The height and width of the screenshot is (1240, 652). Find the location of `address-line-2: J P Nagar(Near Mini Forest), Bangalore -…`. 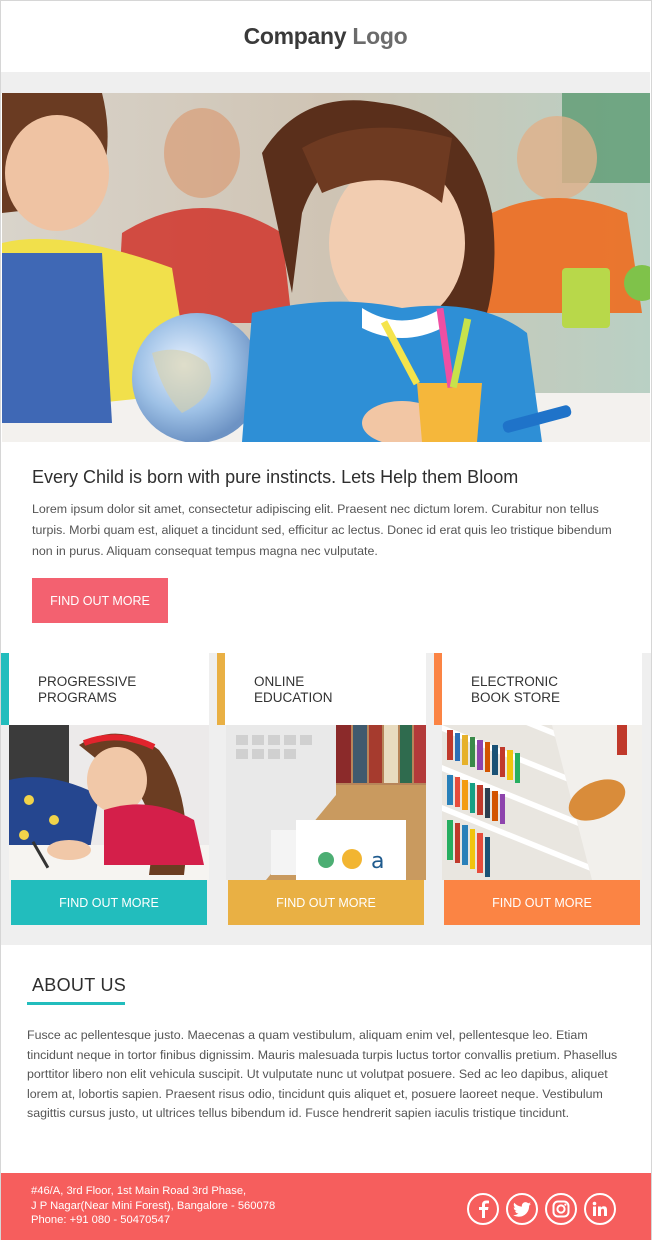

address-line-2: J P Nagar(Near Mini Forest), Bangalore -… is located at coordinates (153, 1205).